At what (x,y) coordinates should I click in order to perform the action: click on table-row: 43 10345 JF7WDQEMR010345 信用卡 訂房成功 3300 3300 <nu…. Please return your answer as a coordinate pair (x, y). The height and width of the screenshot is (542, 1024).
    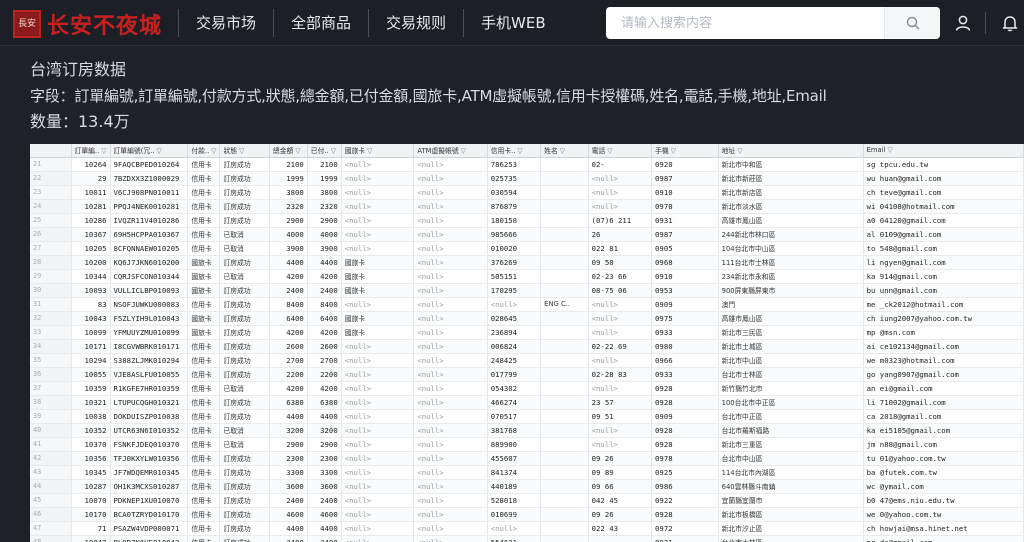
    Looking at the image, I should click on (527, 472).